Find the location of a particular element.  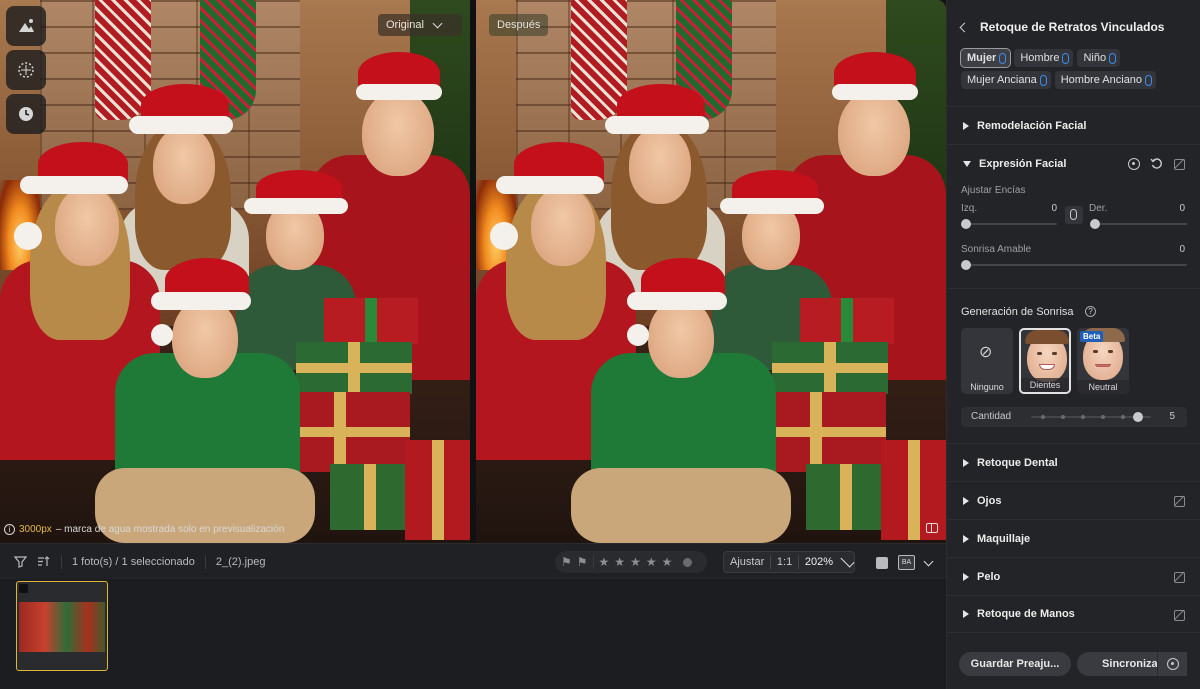

ajustar-encias-label: Ajustar Encías is located at coordinates (993, 190).